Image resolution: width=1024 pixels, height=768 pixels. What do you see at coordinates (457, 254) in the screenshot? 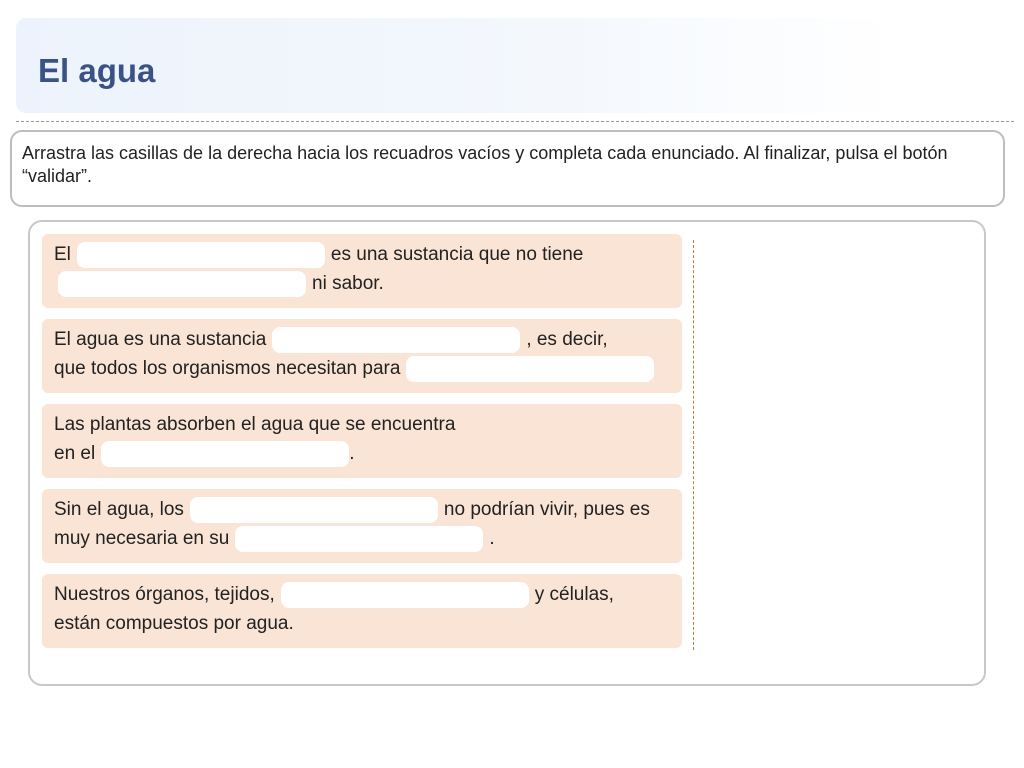
I see `sentence-1-text-2: es una sustancia que no tiene` at bounding box center [457, 254].